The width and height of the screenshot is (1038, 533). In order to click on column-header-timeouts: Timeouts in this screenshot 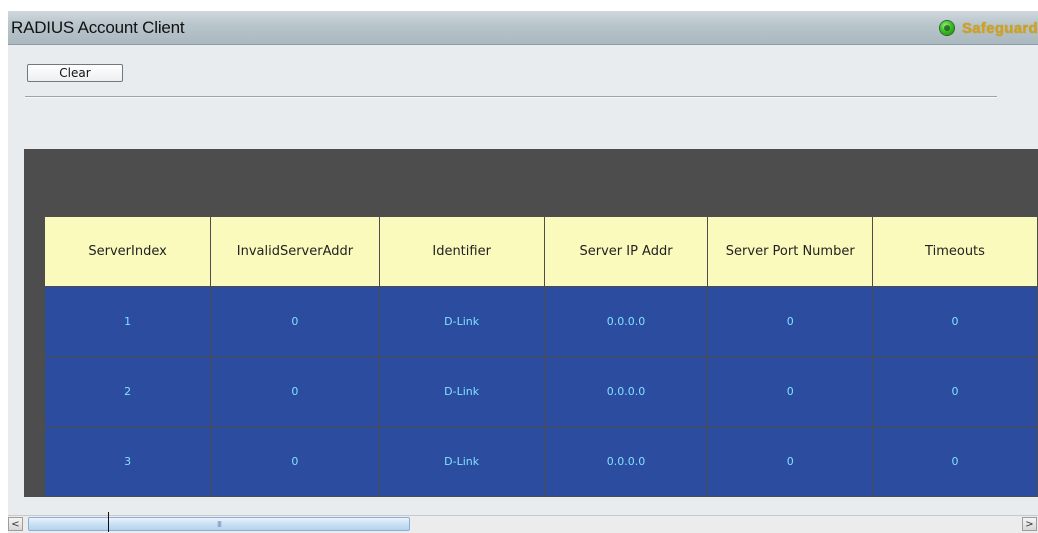, I will do `click(954, 251)`.